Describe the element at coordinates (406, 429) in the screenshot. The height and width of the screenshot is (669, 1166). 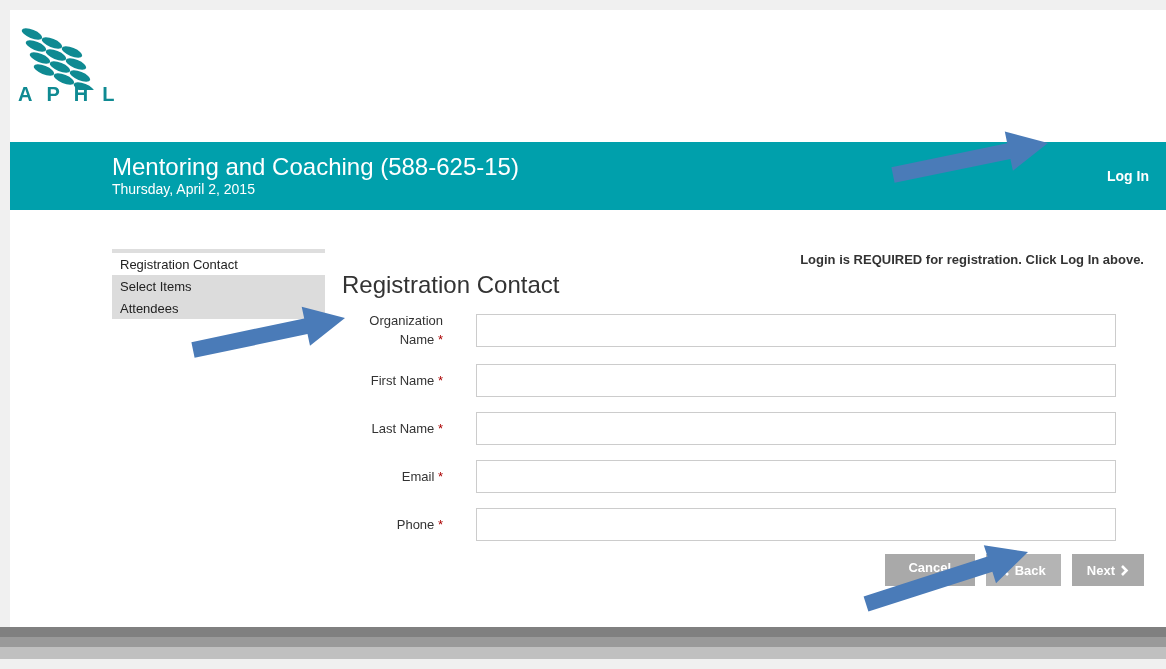
I see `field-label: Last Name *` at that location.